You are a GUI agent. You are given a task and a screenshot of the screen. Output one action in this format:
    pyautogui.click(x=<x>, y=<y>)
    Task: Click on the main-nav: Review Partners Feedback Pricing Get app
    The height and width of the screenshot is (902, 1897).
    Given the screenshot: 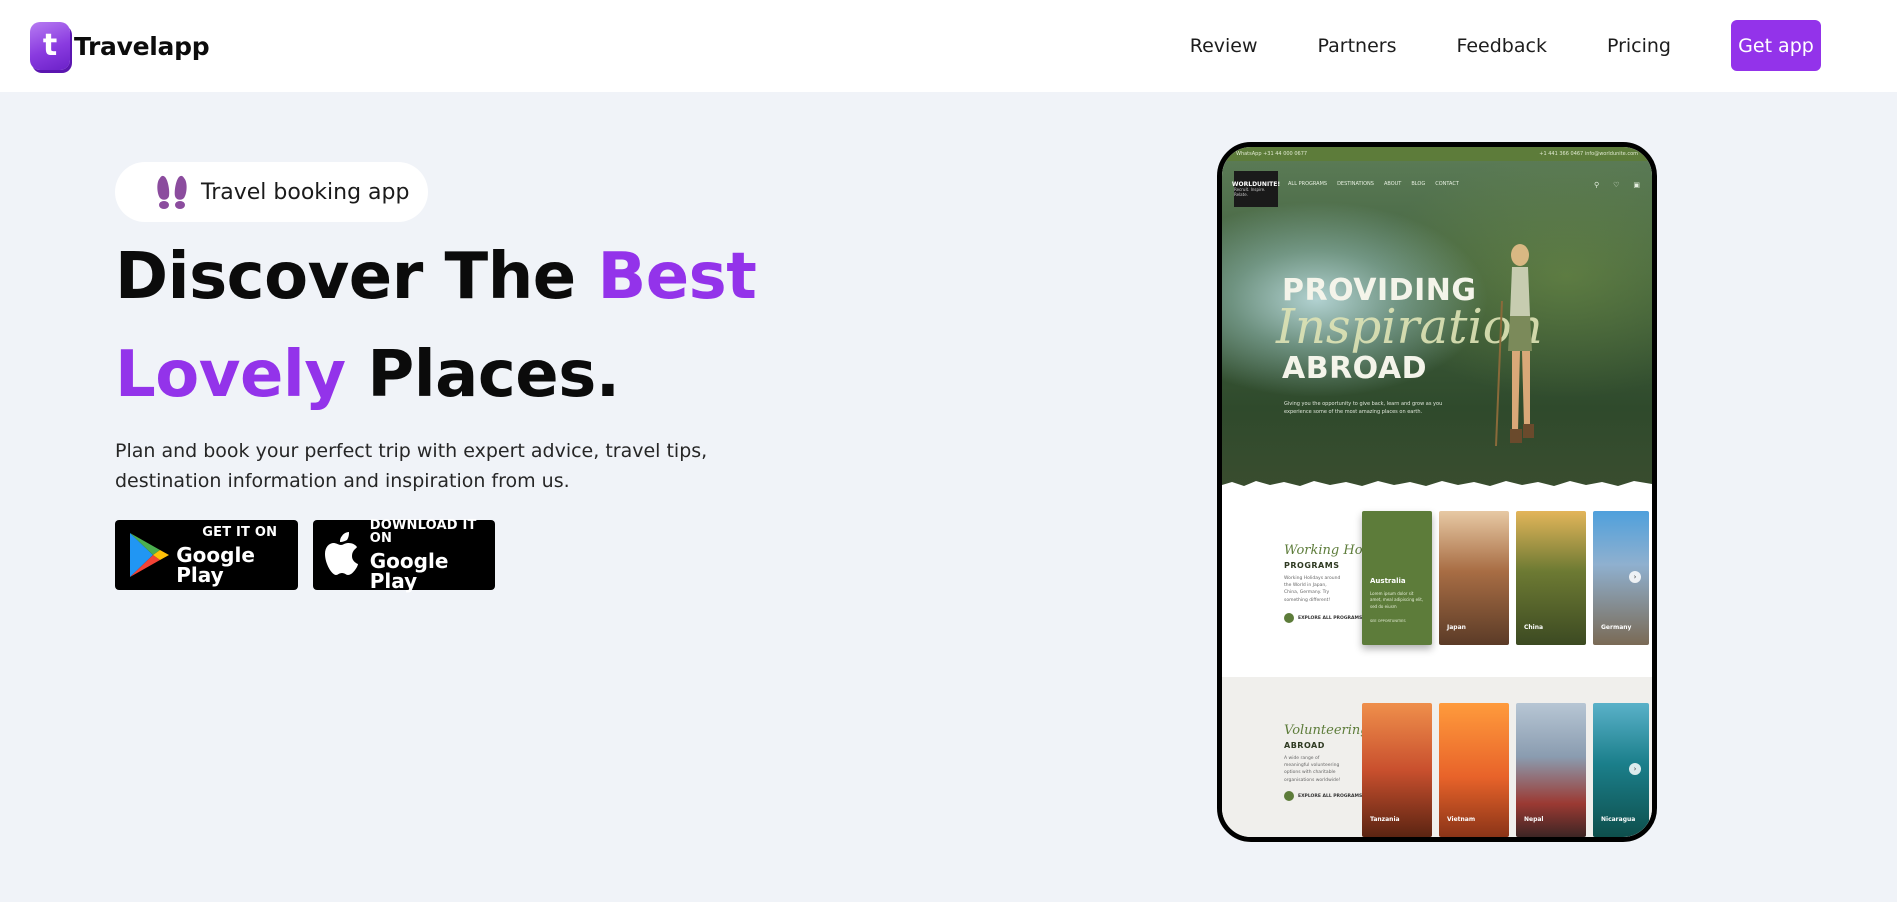 What is the action you would take?
    pyautogui.click(x=1505, y=45)
    